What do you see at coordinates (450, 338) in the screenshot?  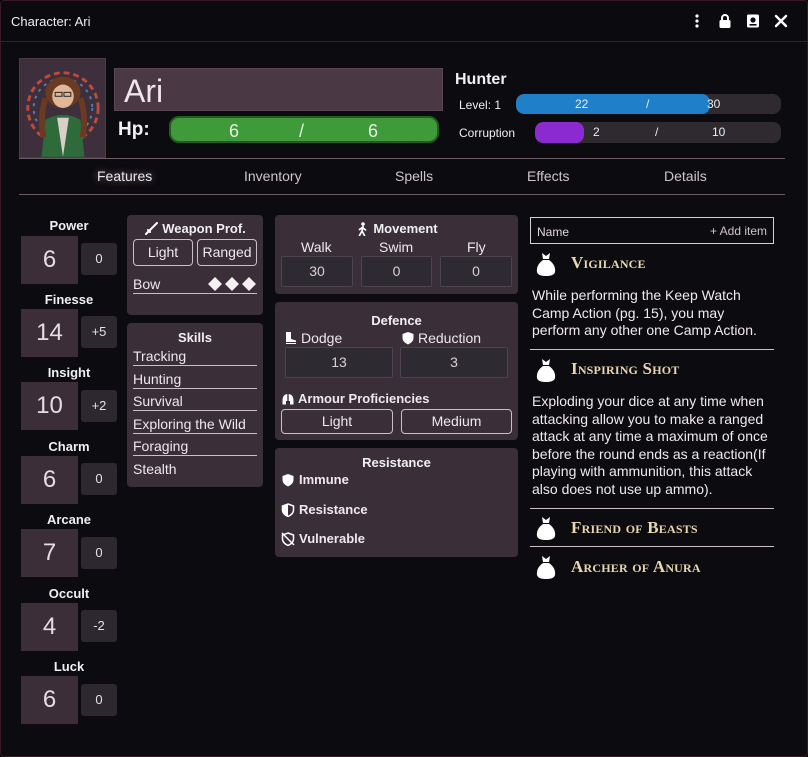 I see `reduction-label-text: Reduction` at bounding box center [450, 338].